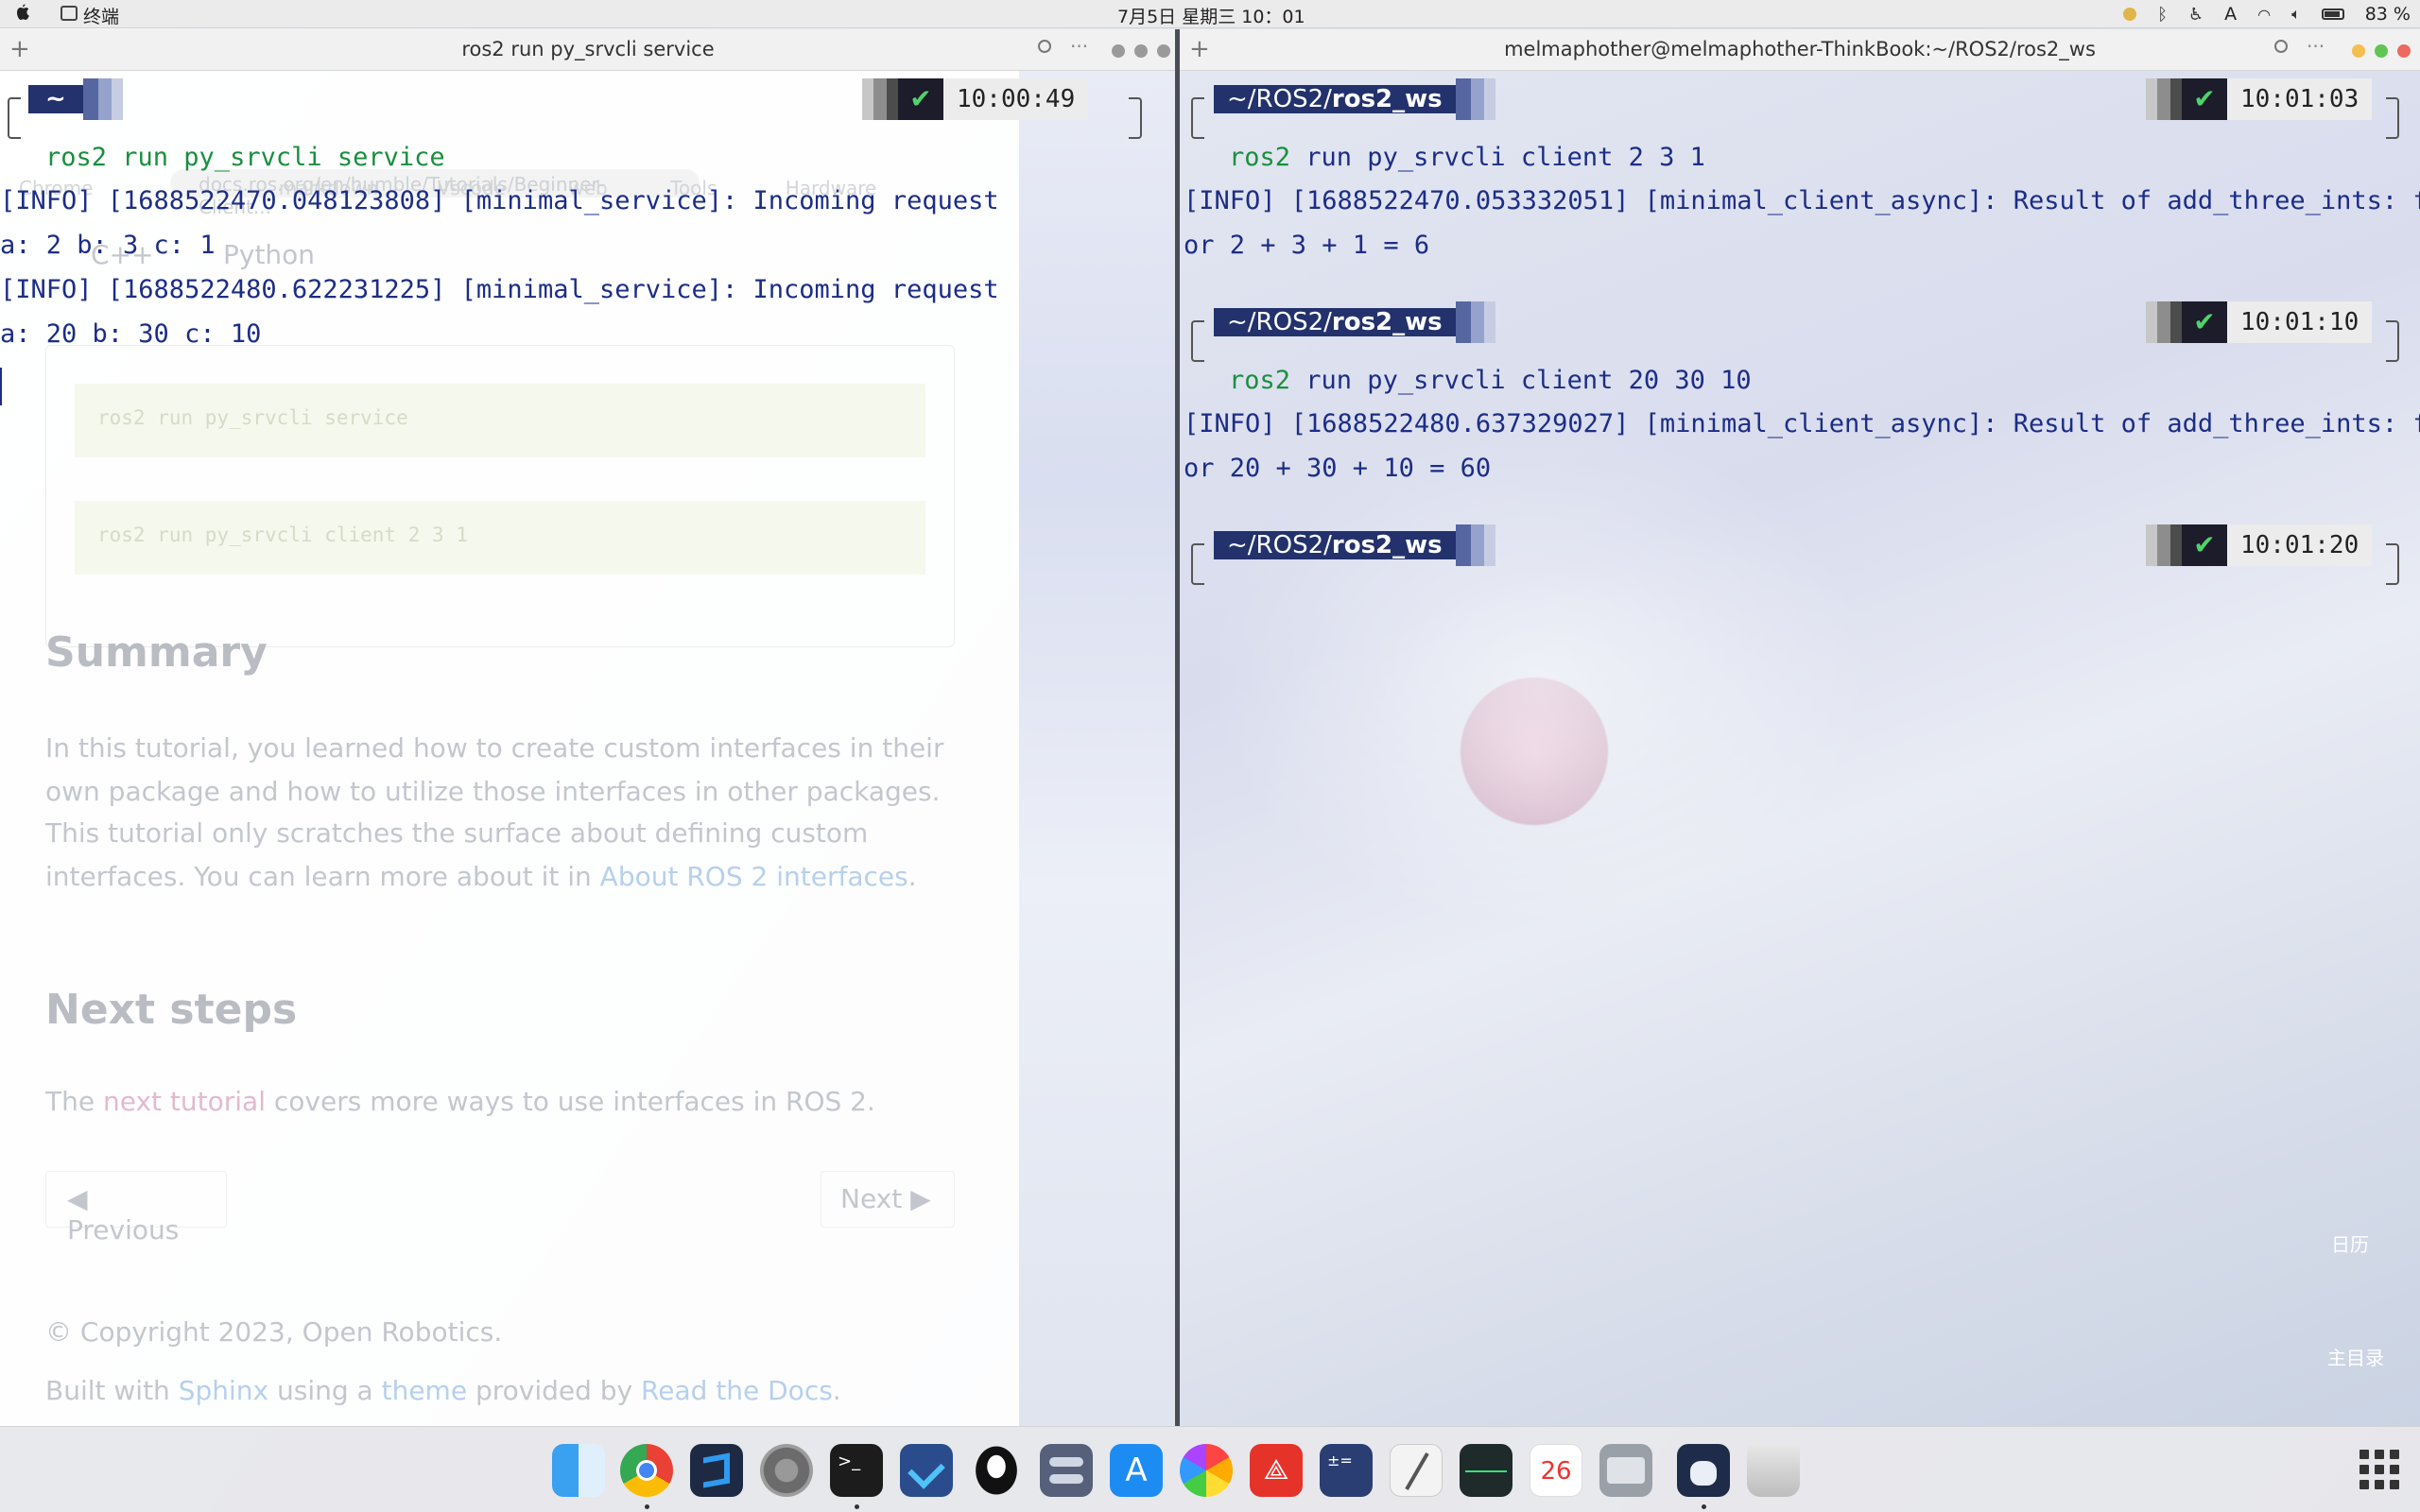 This screenshot has width=2420, height=1512. What do you see at coordinates (1136, 1470) in the screenshot?
I see `appstore-icon: A` at bounding box center [1136, 1470].